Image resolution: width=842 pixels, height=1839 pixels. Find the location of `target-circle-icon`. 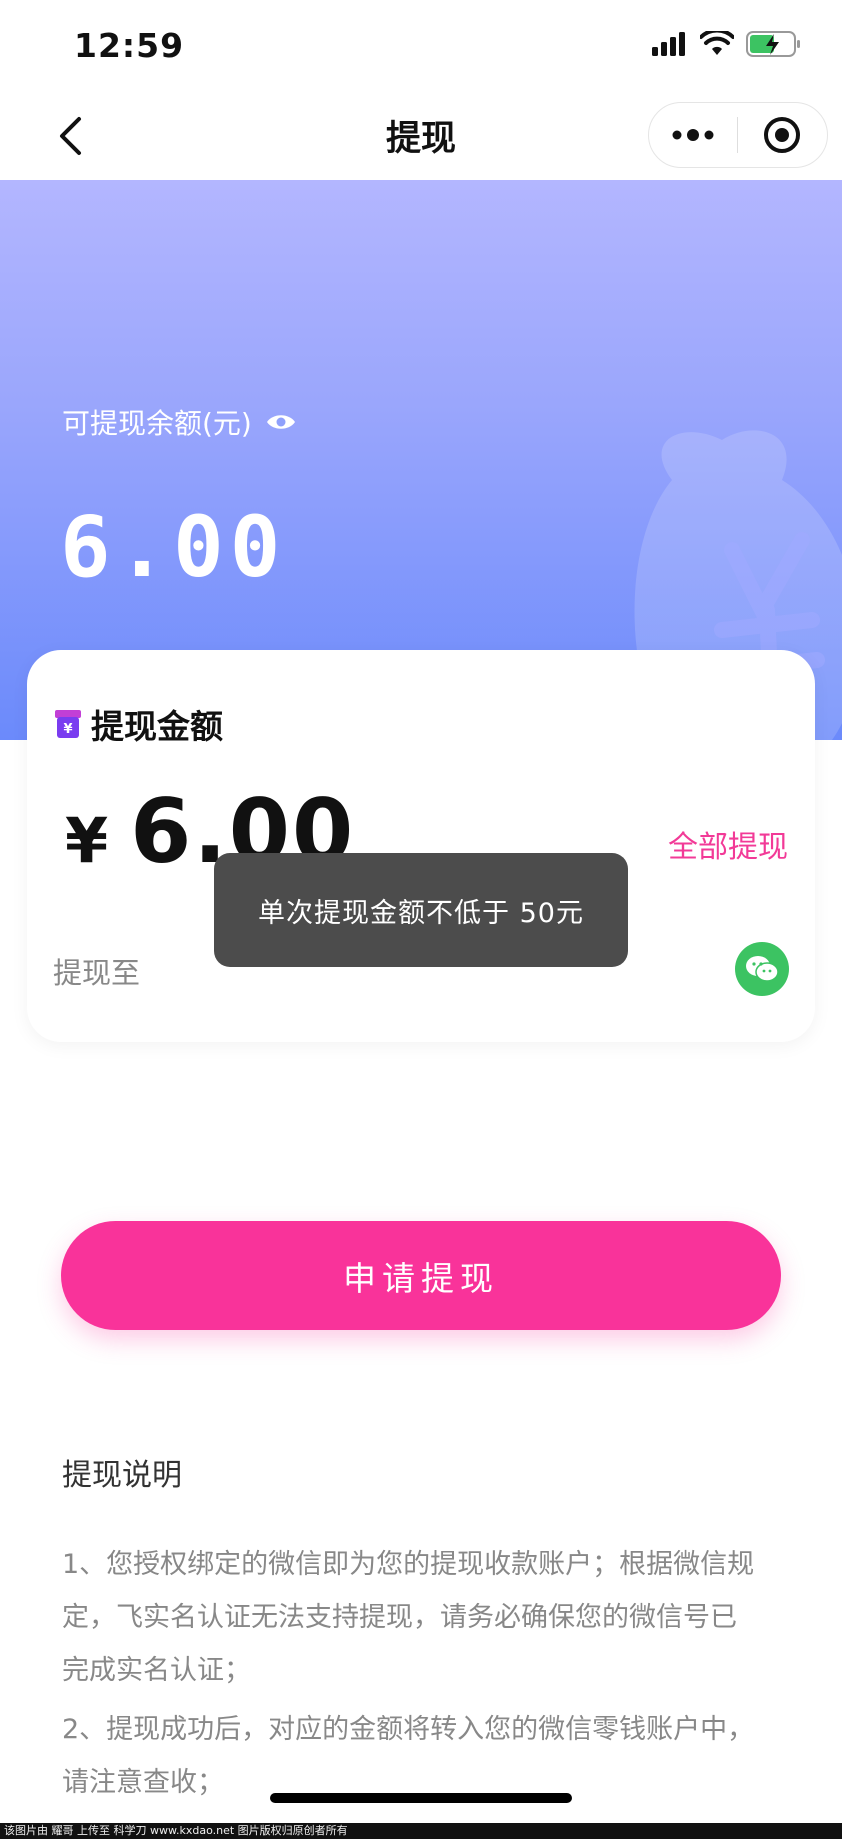

target-circle-icon is located at coordinates (782, 135).